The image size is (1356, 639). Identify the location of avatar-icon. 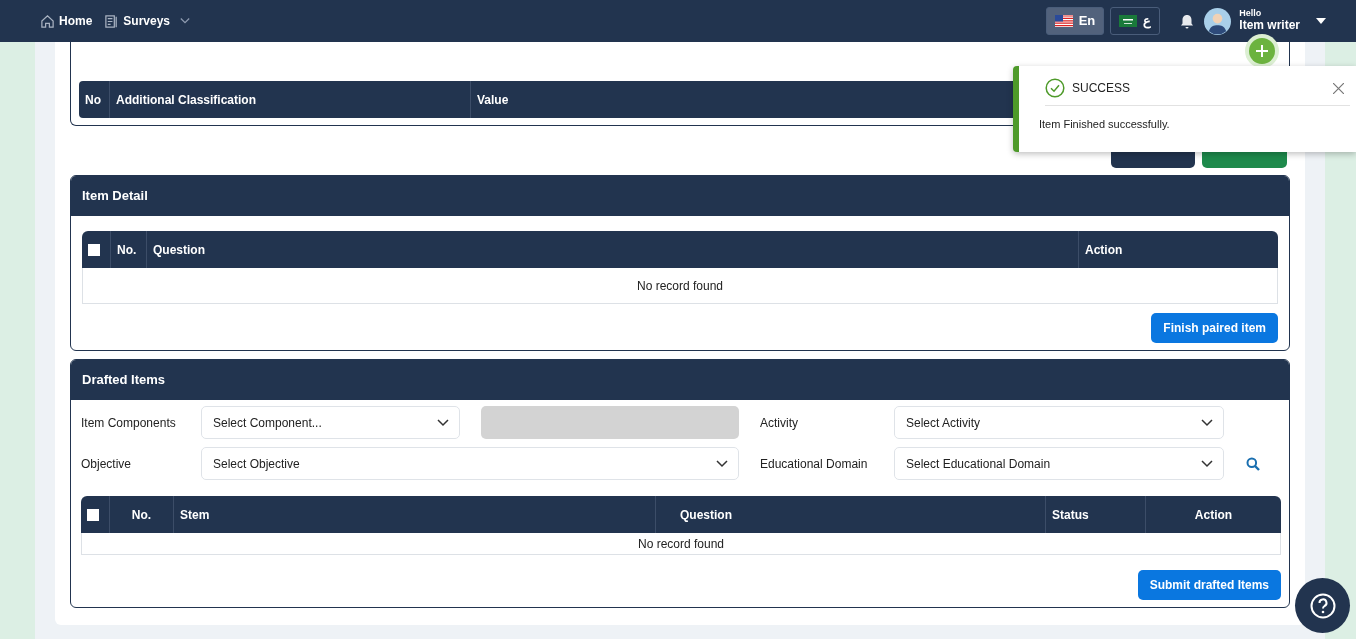
(1218, 21).